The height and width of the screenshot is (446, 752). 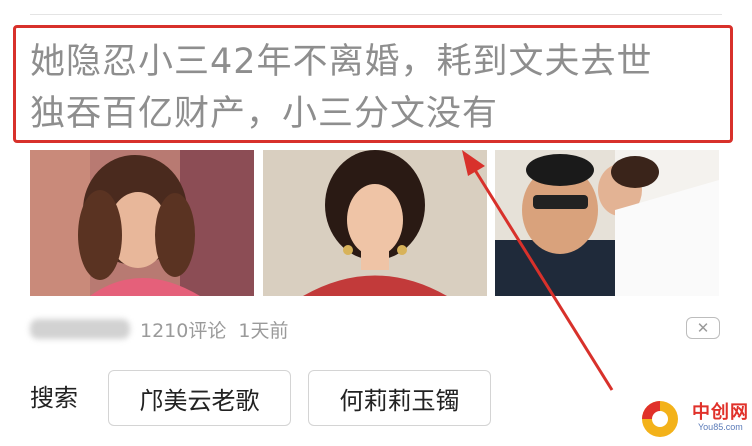 I want to click on search-suggestion-1-label: 邝美云老歌, so click(x=199, y=400).